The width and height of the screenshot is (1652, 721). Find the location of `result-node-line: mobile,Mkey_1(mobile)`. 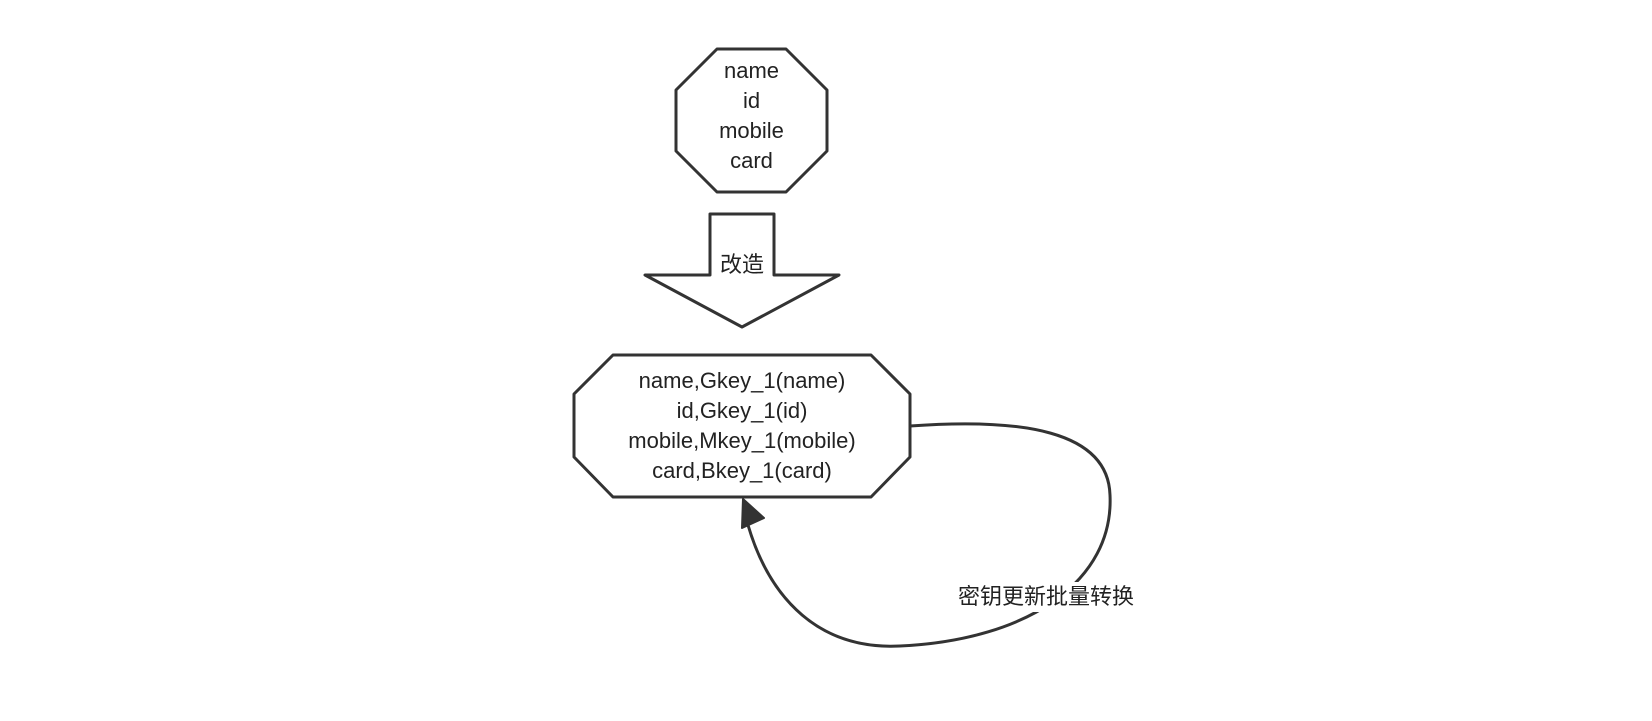

result-node-line: mobile,Mkey_1(mobile) is located at coordinates (742, 440).